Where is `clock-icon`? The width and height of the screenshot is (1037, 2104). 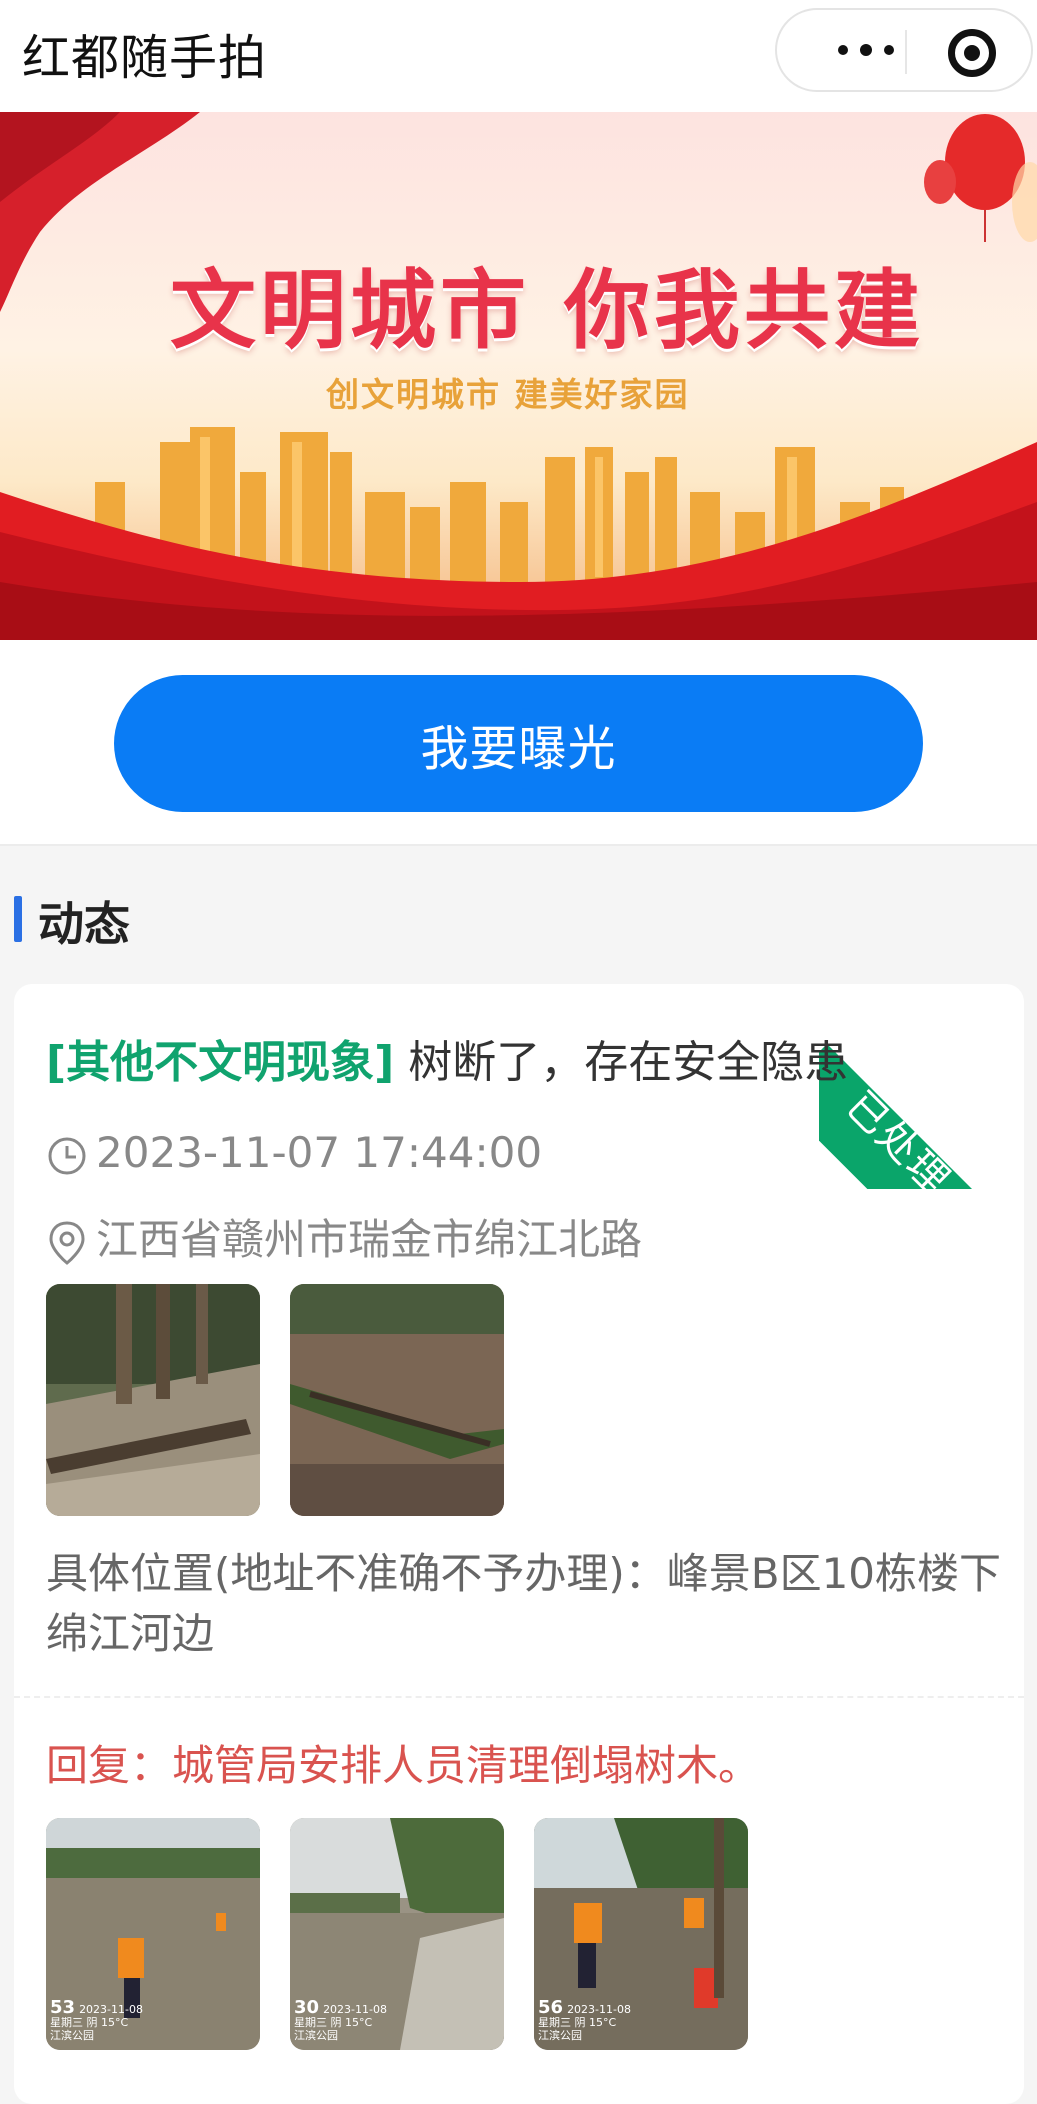
clock-icon is located at coordinates (67, 1155).